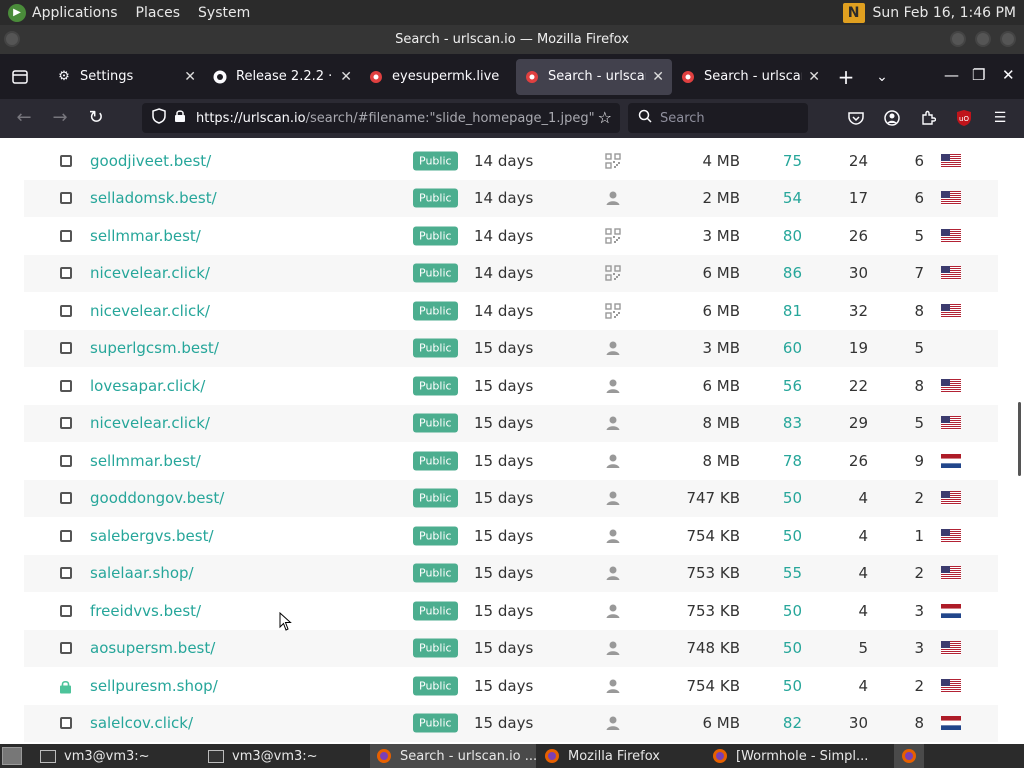  What do you see at coordinates (285, 756) in the screenshot?
I see `taskbar-item-terminal-2: vm3@vm3:~` at bounding box center [285, 756].